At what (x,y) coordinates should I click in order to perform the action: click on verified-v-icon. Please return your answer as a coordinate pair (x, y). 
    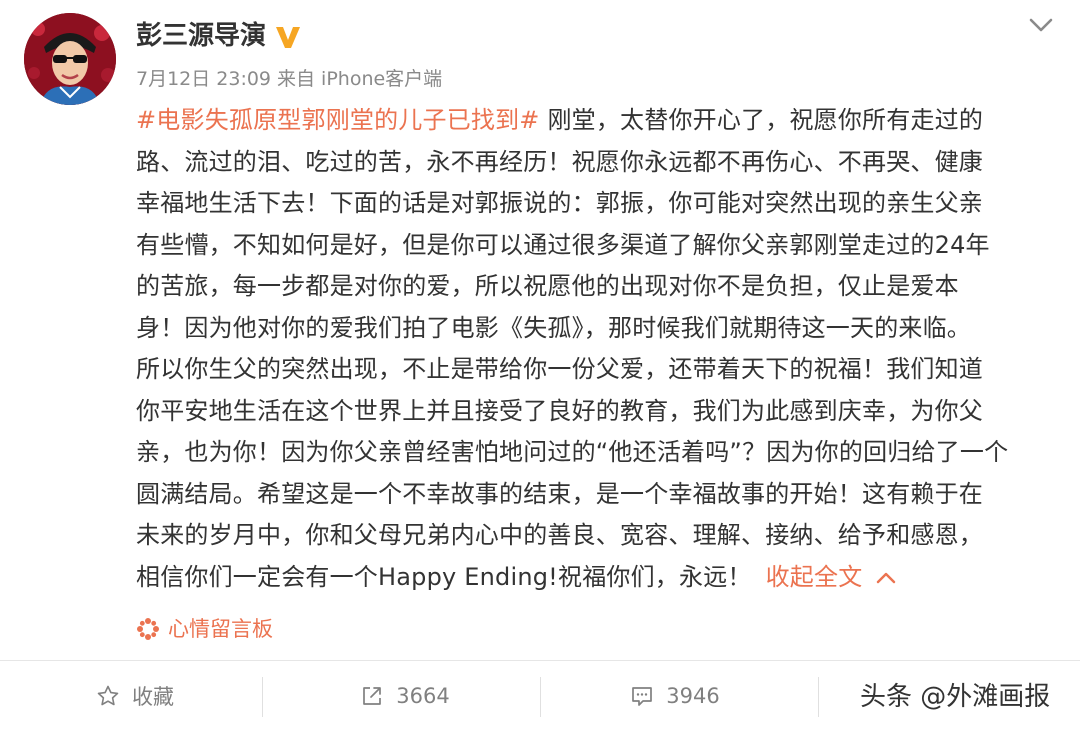
    Looking at the image, I should click on (288, 37).